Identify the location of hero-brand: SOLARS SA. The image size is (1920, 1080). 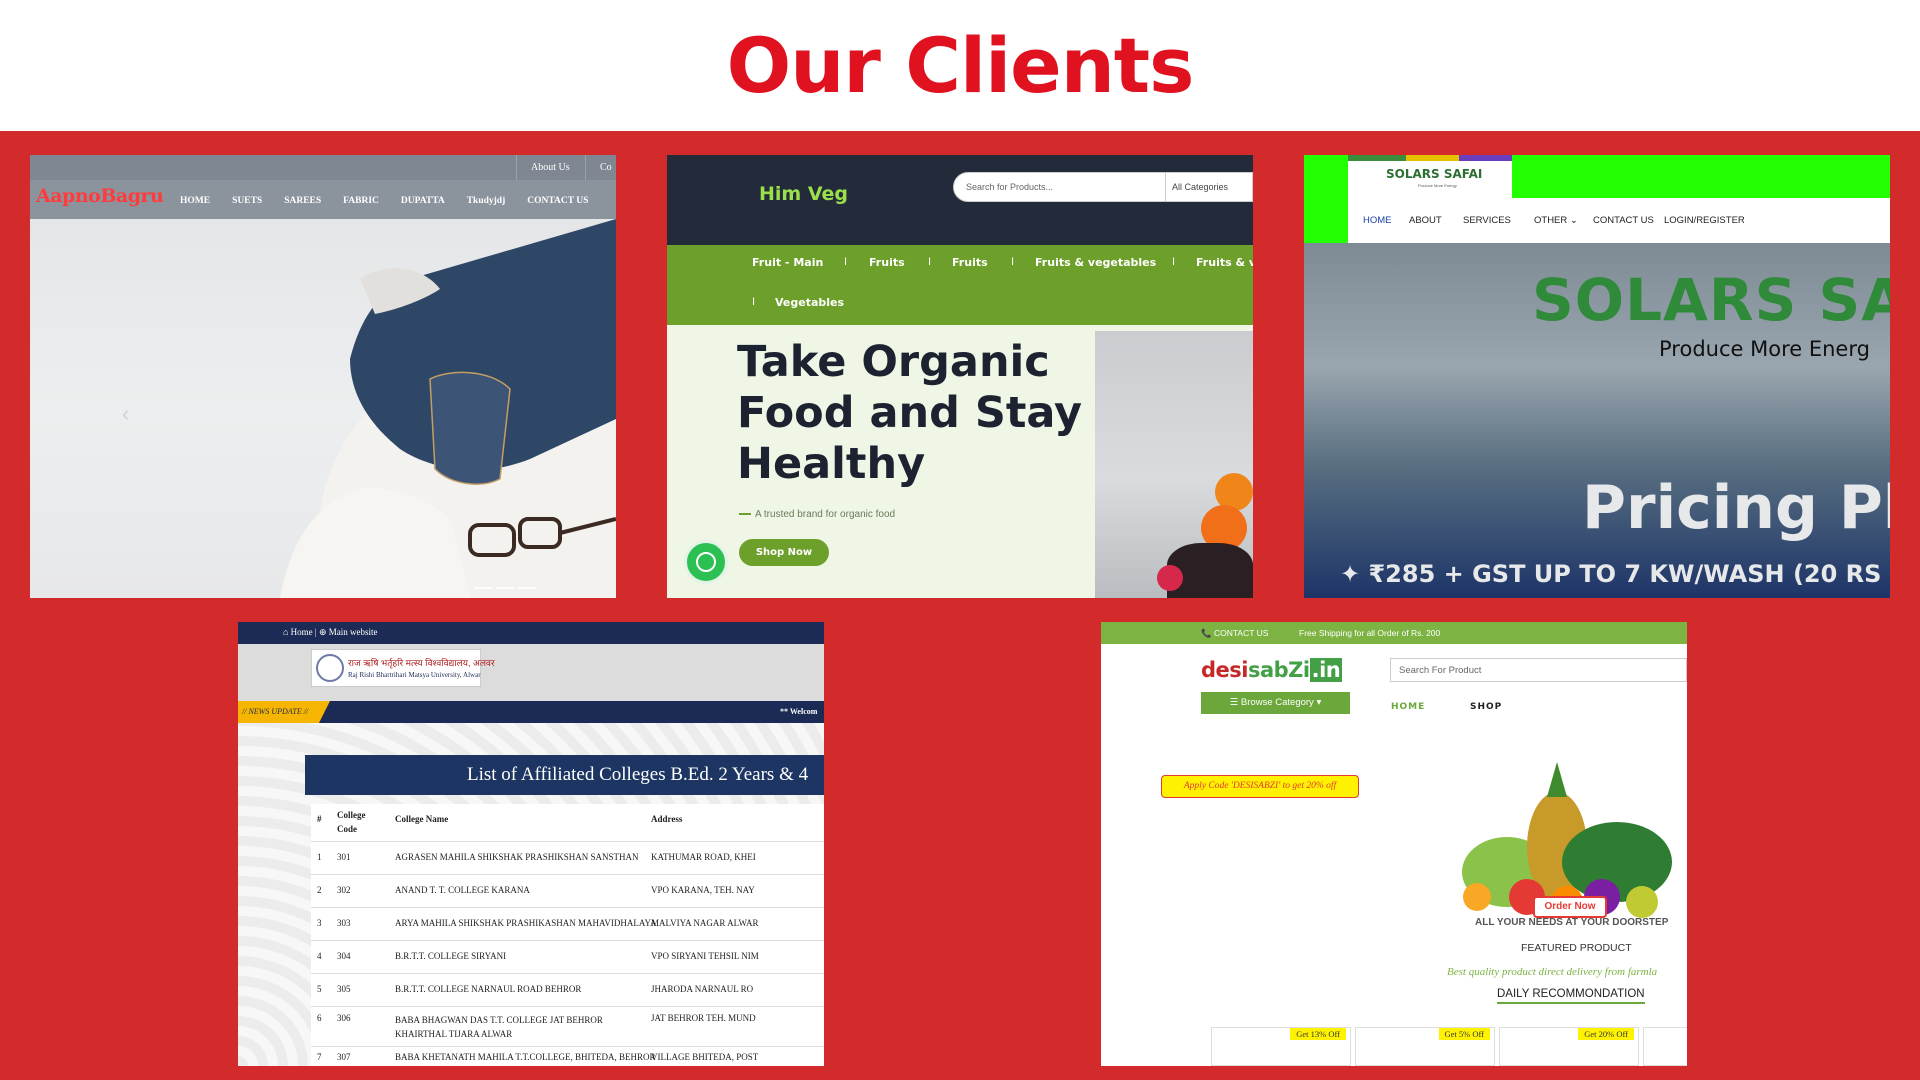
(1711, 300).